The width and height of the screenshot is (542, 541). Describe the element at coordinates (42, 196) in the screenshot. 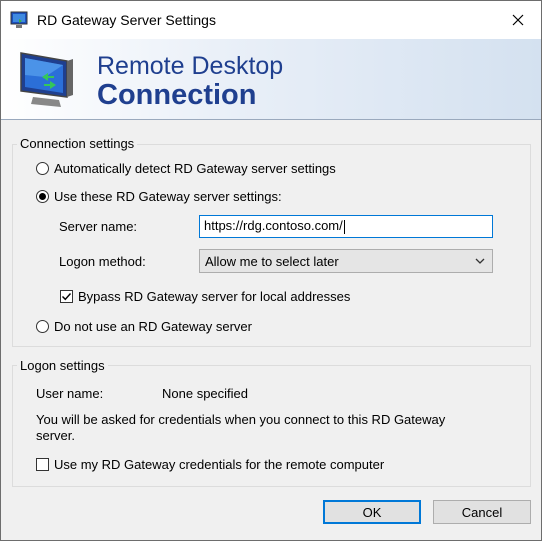

I see `use-these-settings-radio-circle` at that location.